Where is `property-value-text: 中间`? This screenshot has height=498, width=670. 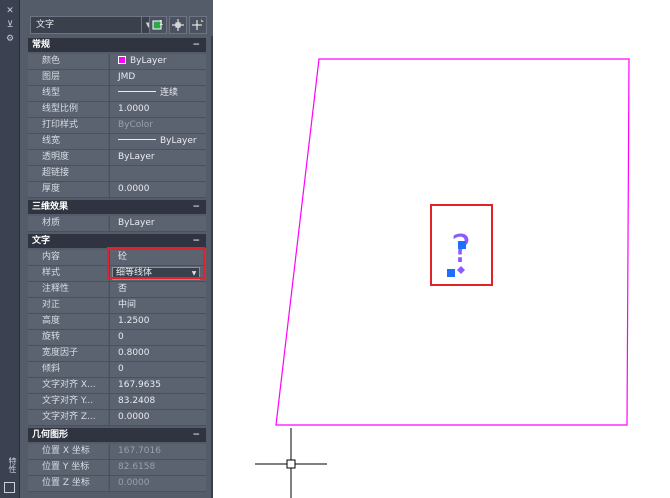
property-value-text: 中间 is located at coordinates (127, 305).